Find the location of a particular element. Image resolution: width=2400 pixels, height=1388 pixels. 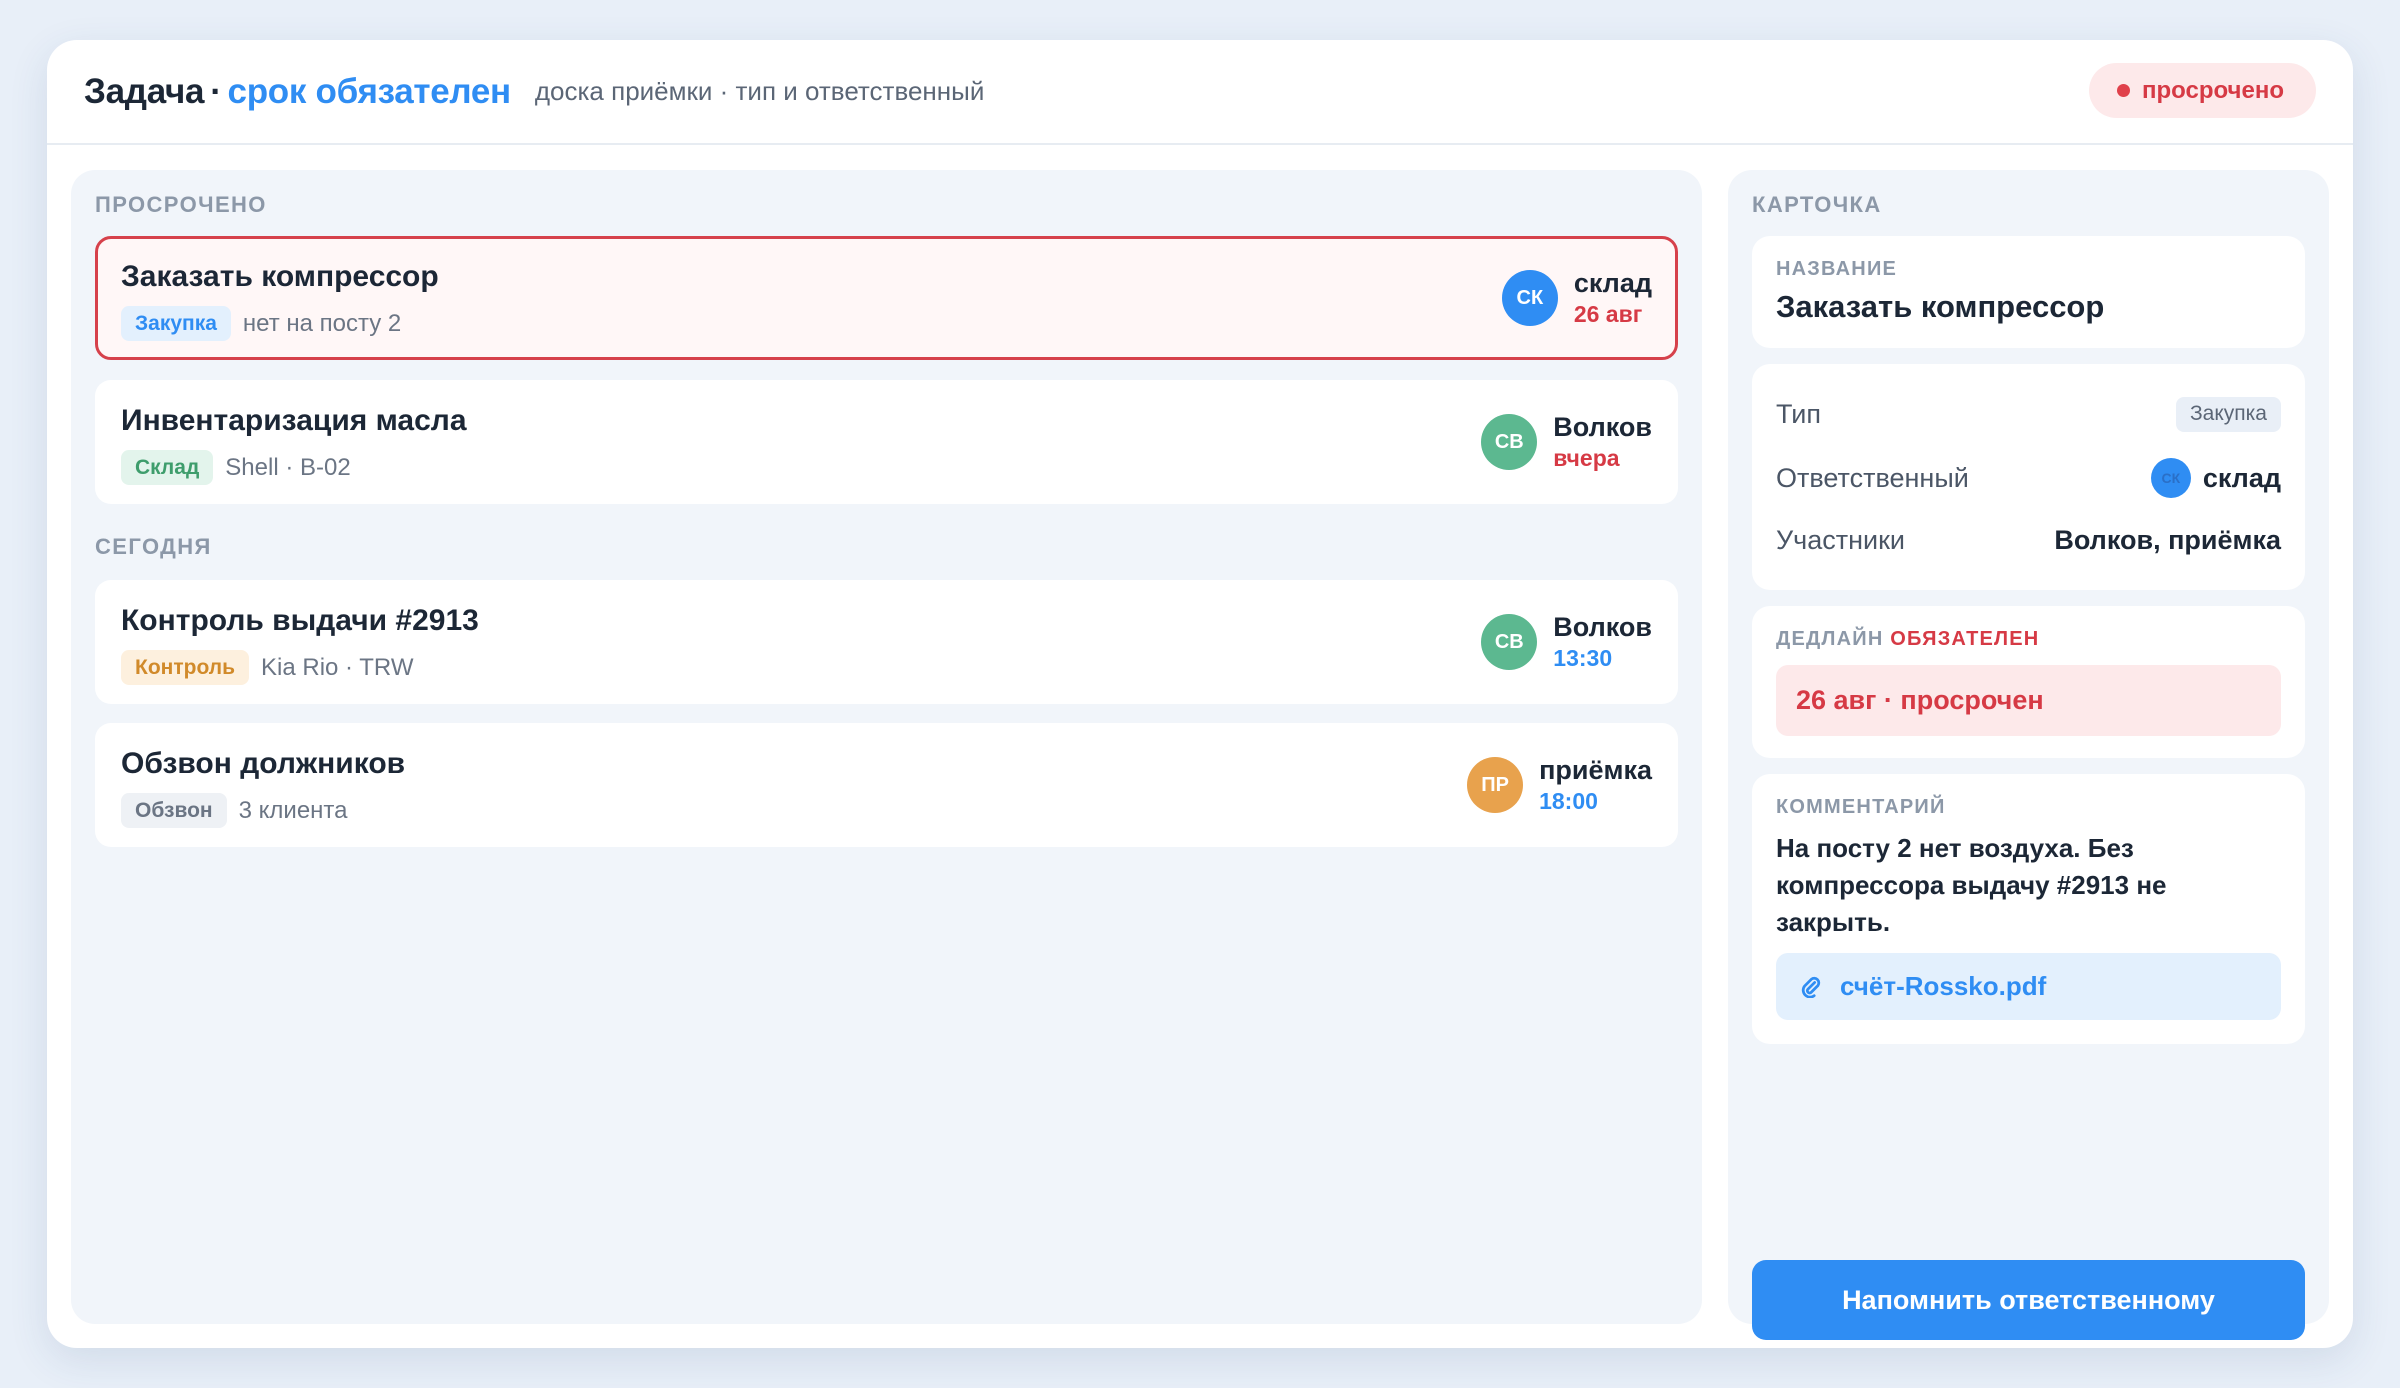

task-tag: Обзвон is located at coordinates (174, 810).